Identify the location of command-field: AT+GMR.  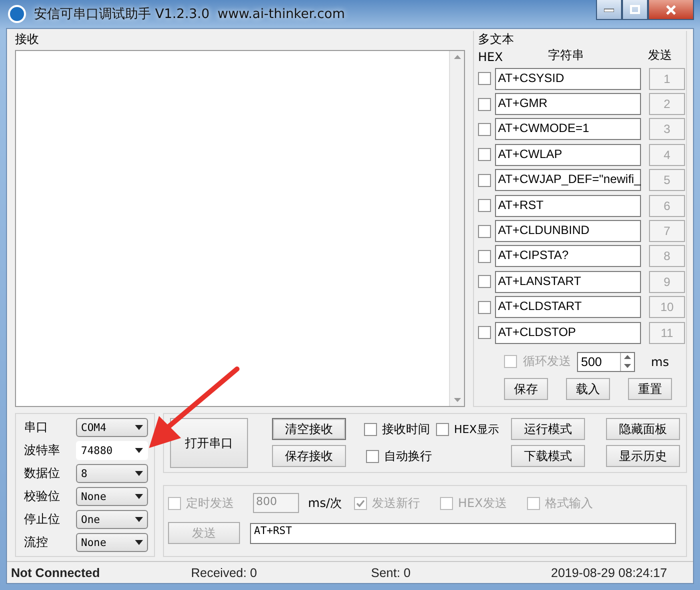
(568, 104).